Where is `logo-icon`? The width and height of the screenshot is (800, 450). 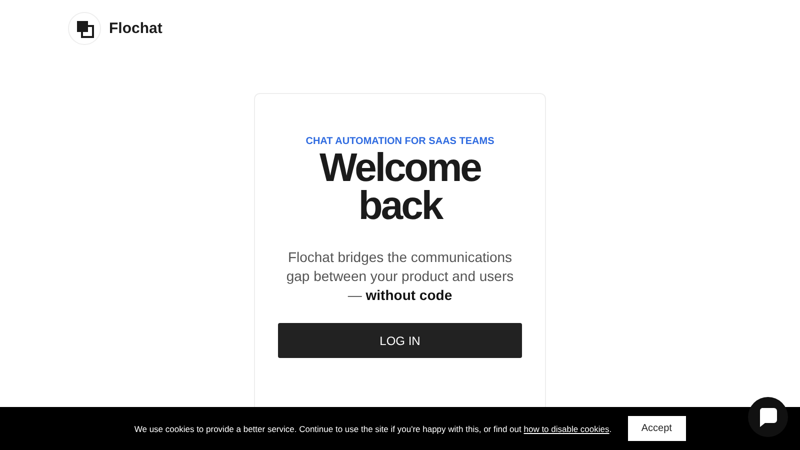 logo-icon is located at coordinates (84, 28).